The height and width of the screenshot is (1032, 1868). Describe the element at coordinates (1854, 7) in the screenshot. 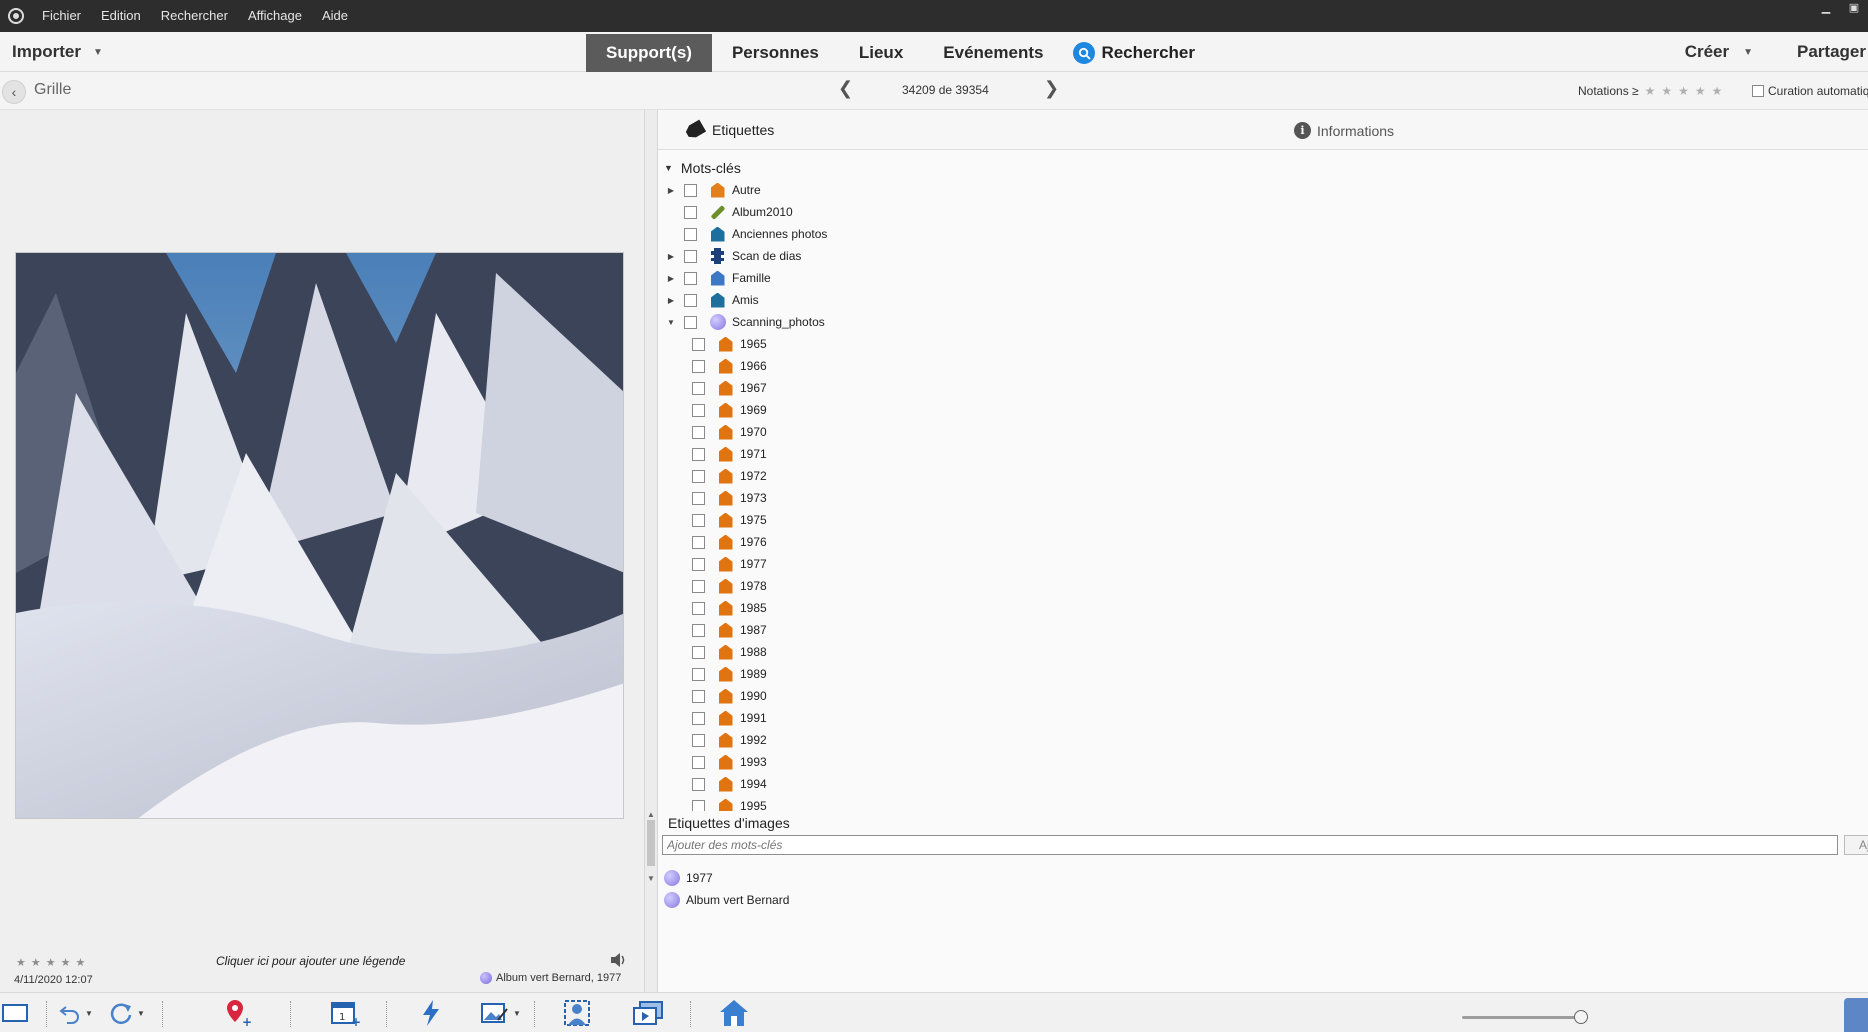

I see `maximize-icon: ▣` at that location.